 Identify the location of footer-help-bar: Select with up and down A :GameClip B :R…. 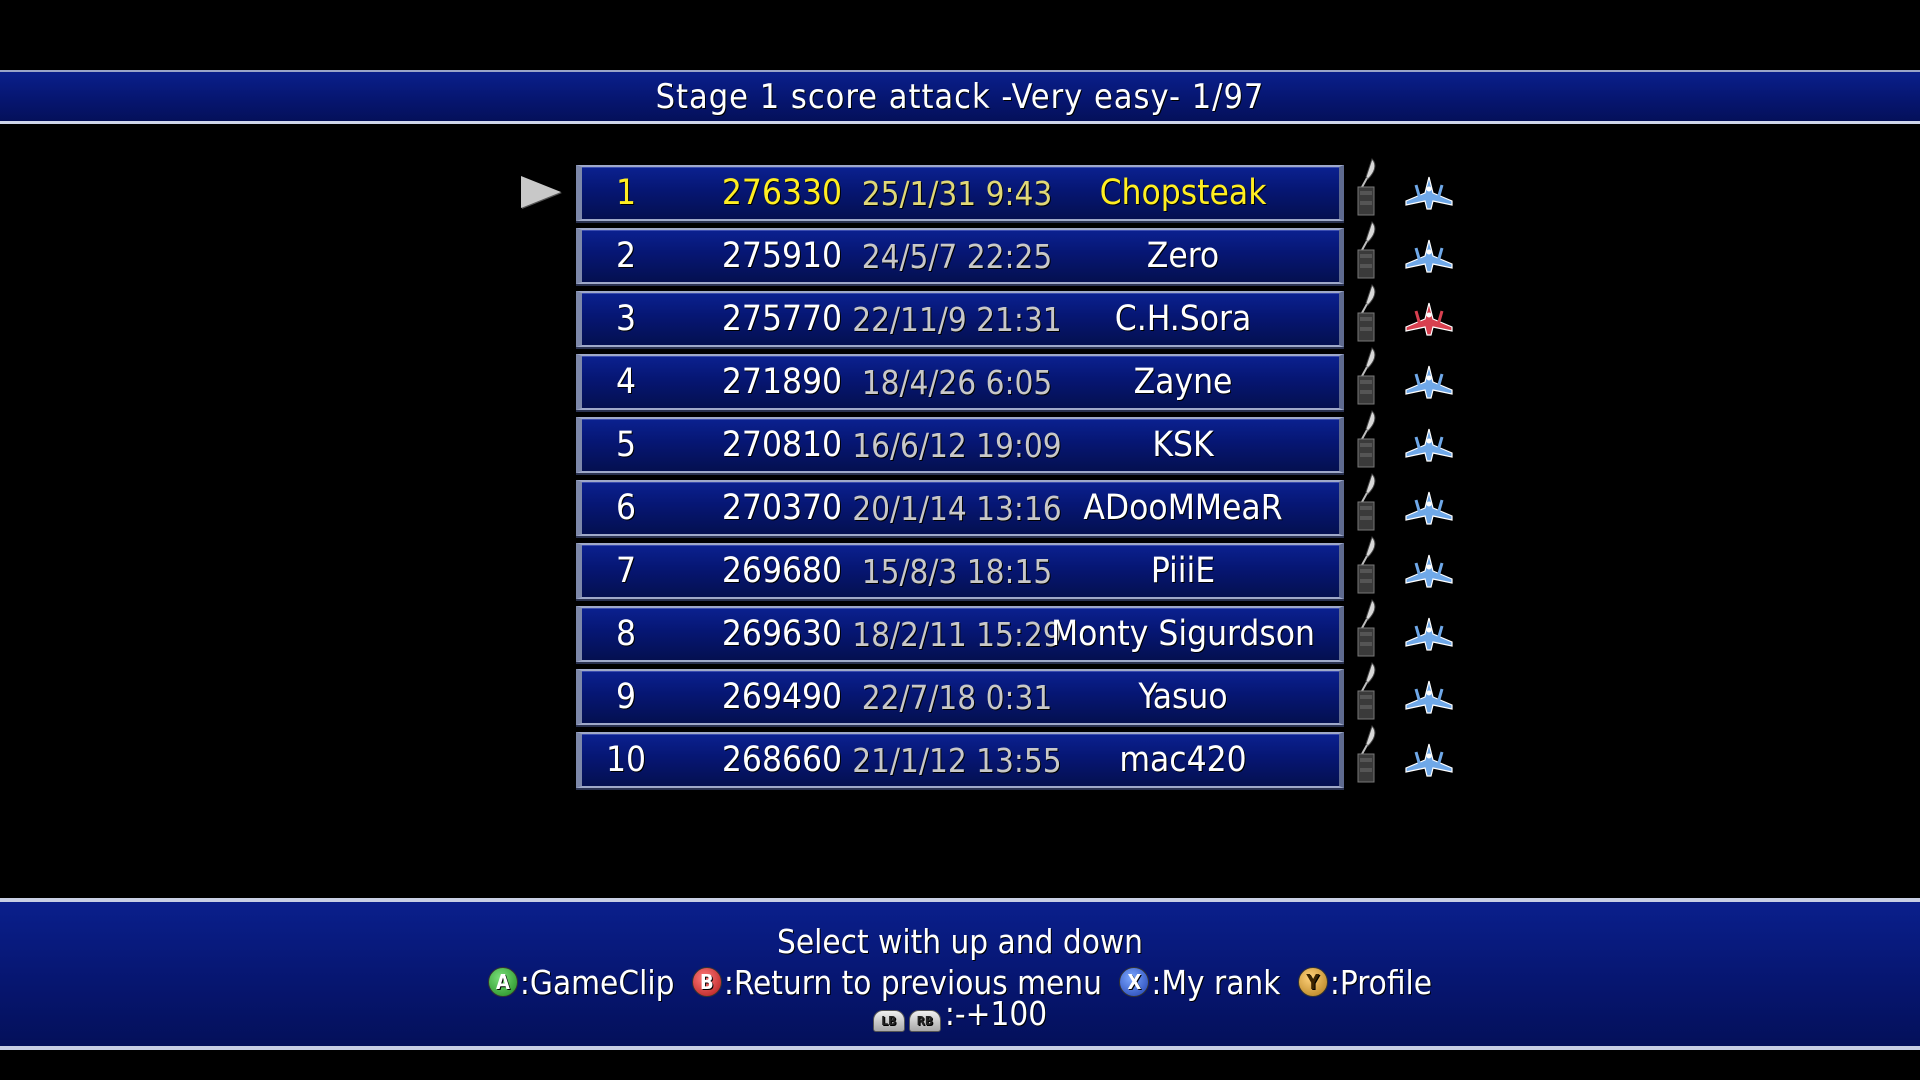
(960, 974).